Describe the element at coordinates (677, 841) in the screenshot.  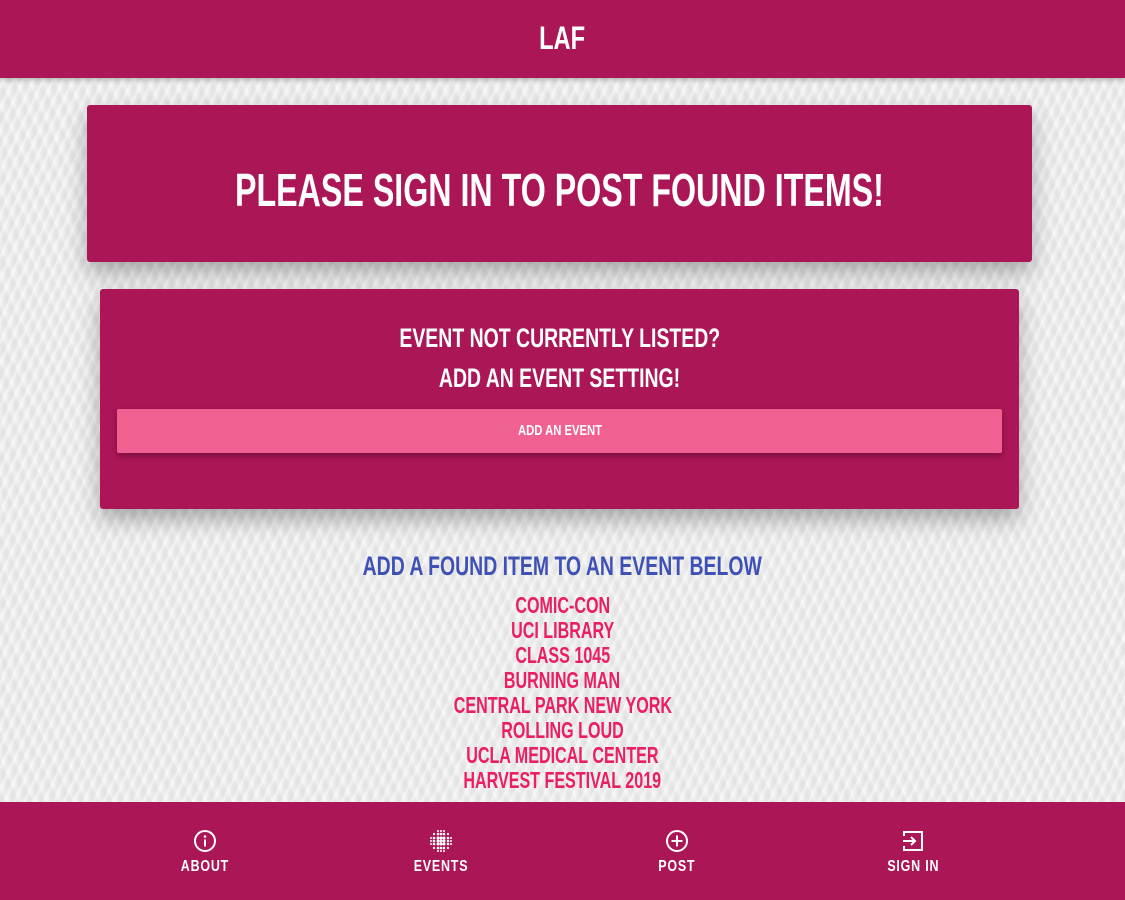
I see `plus-circle-icon` at that location.